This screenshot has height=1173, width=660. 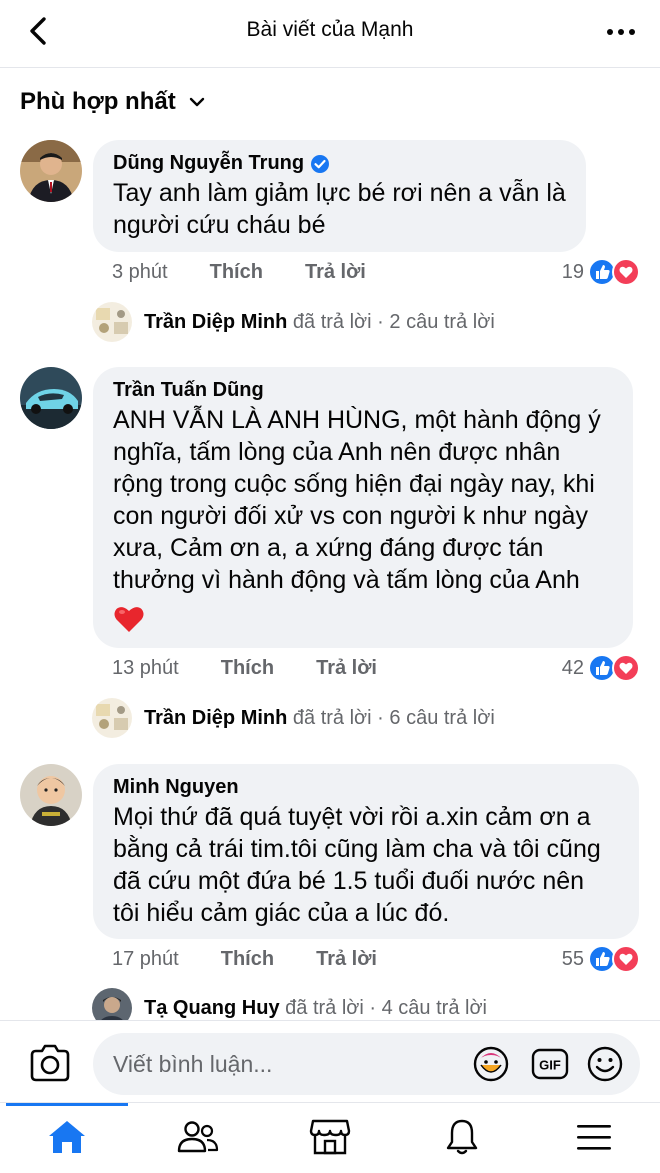 I want to click on gif-icon: GIF, so click(x=550, y=1064).